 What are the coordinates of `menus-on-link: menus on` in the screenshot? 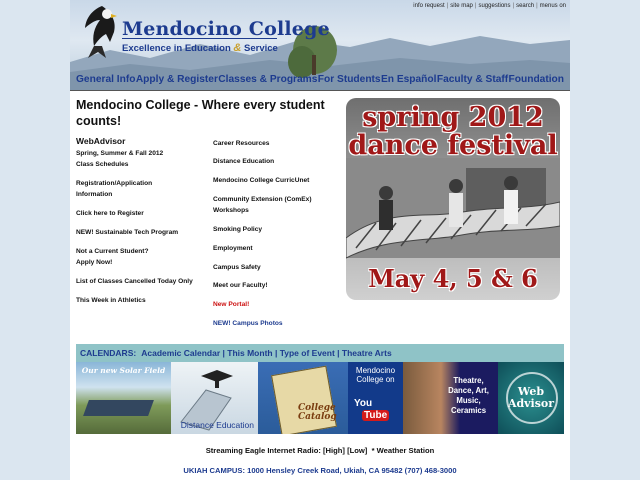 It's located at (553, 6).